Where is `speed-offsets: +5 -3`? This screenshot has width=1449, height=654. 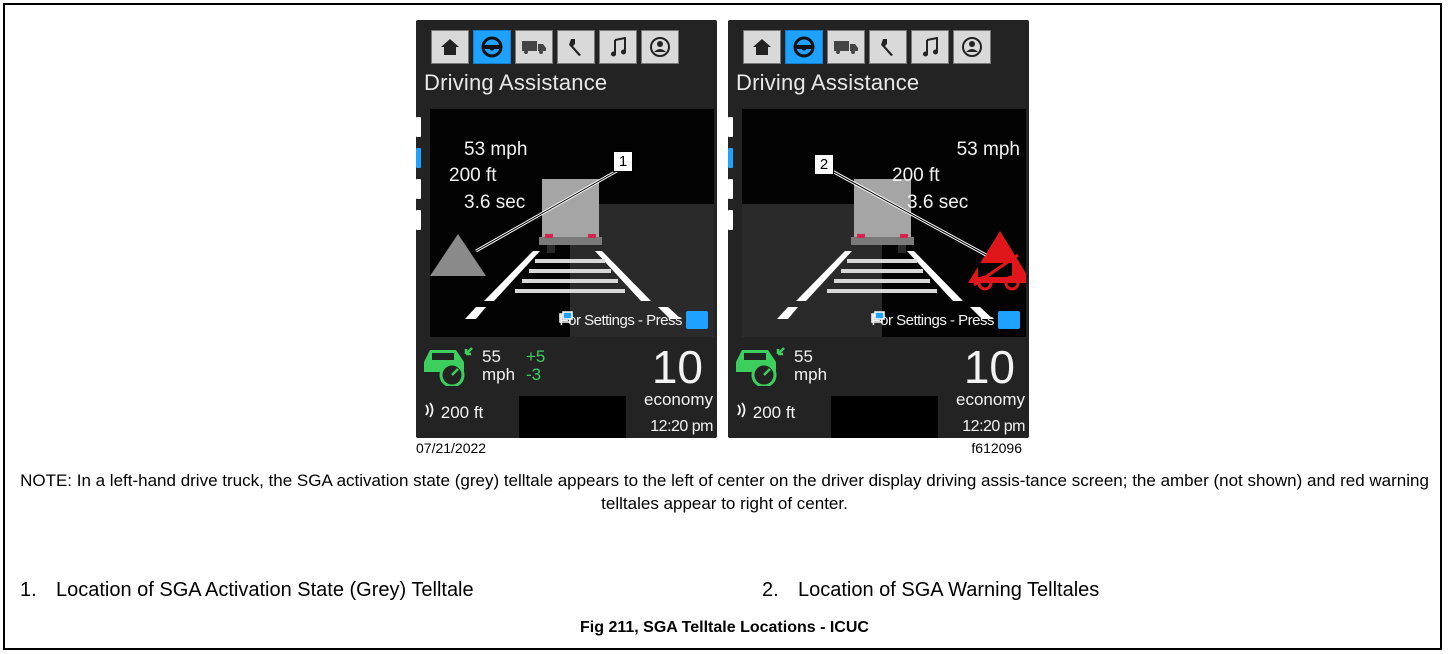
speed-offsets: +5 -3 is located at coordinates (536, 365).